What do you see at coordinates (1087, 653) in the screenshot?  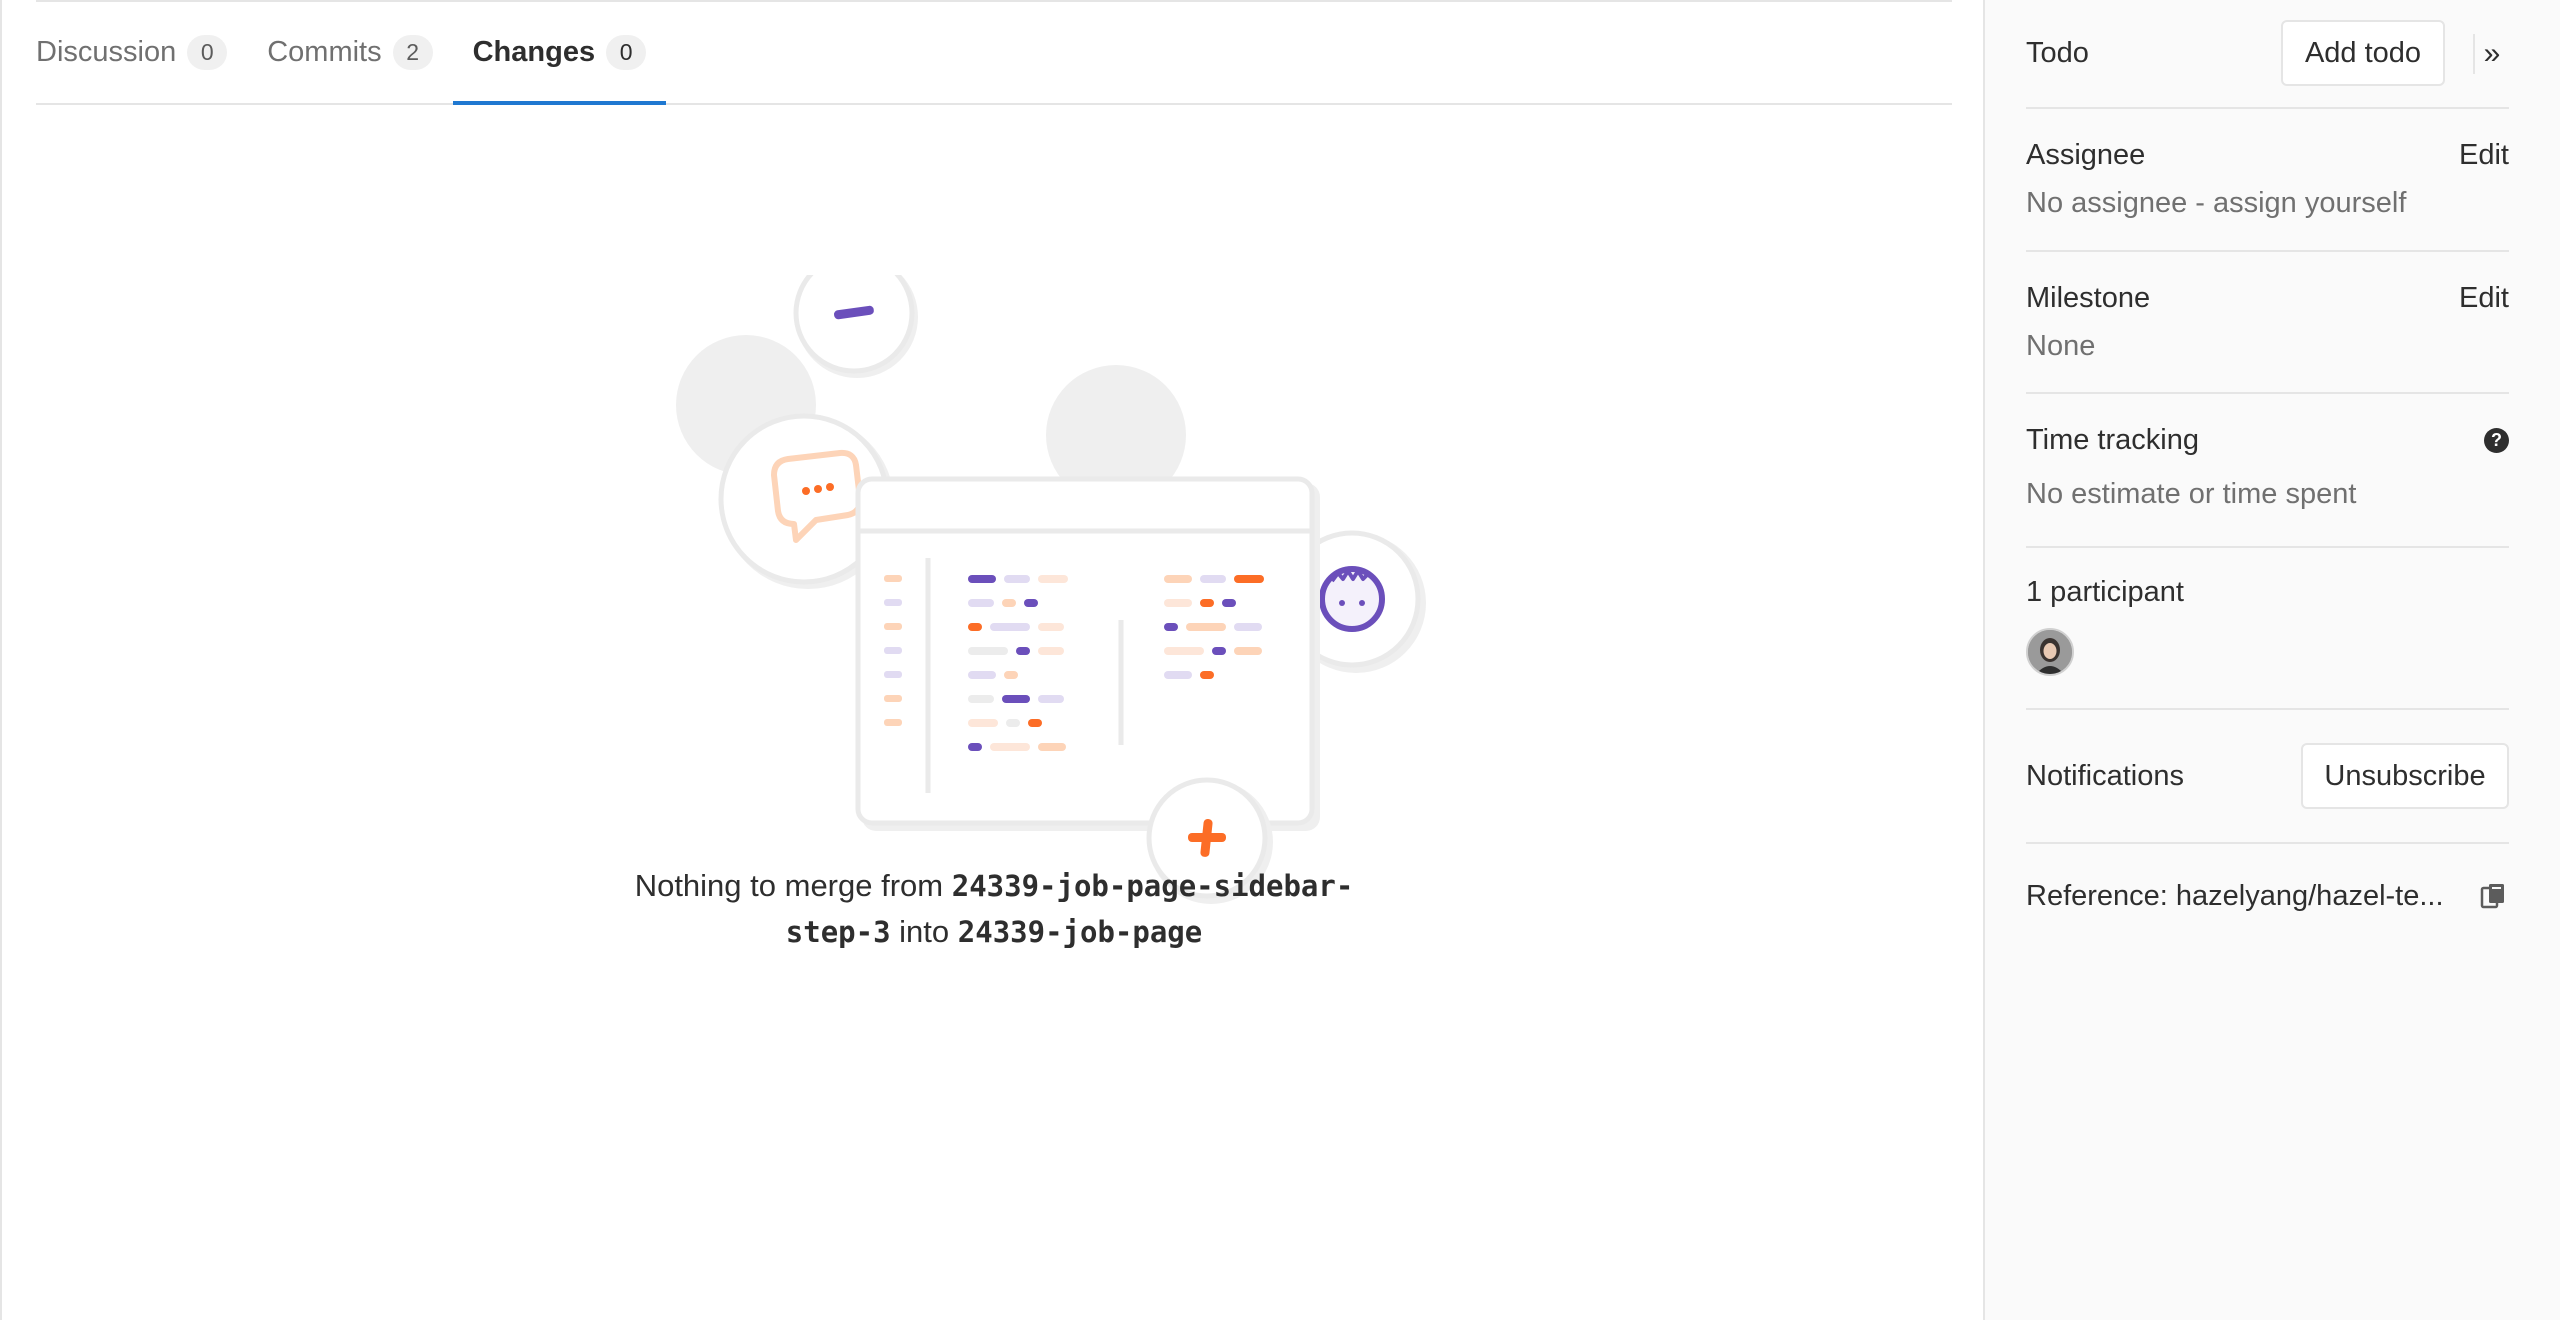 I see `diff-window-icon` at bounding box center [1087, 653].